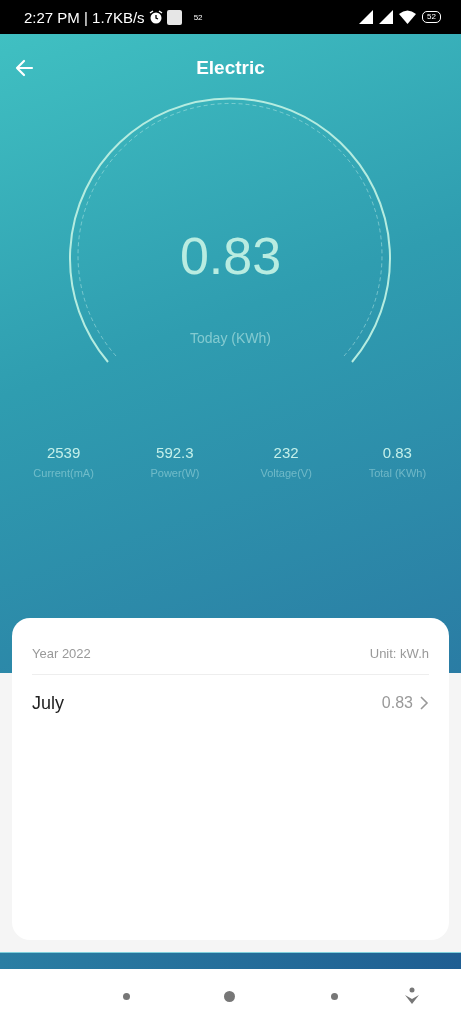 Image resolution: width=461 pixels, height=1024 pixels. I want to click on today-energy-label: Today (KWh), so click(230, 338).